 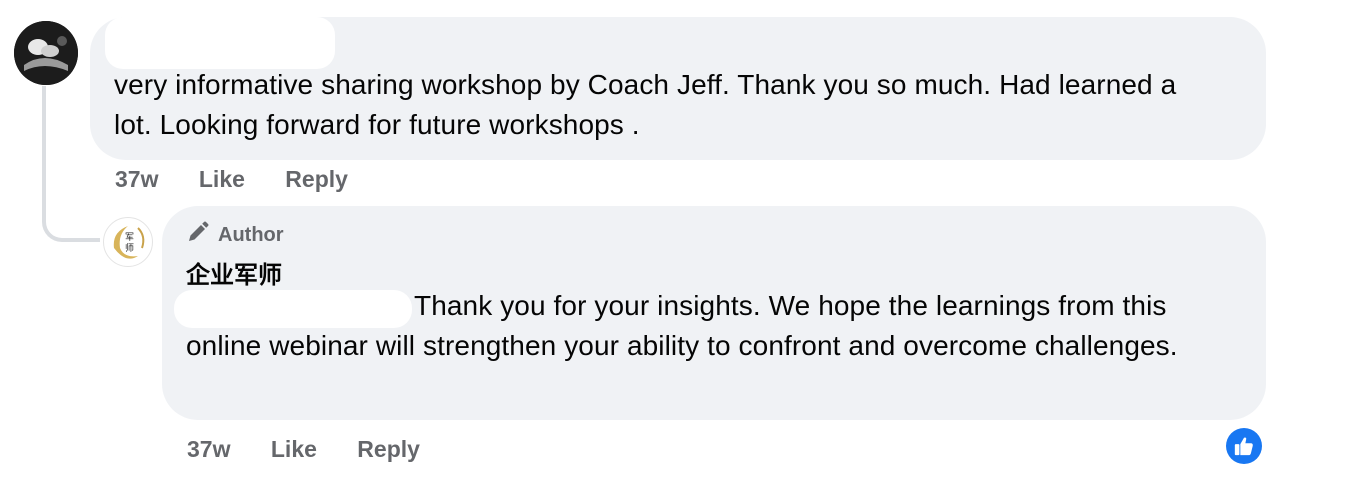 I want to click on author-badge: Author, so click(x=235, y=235).